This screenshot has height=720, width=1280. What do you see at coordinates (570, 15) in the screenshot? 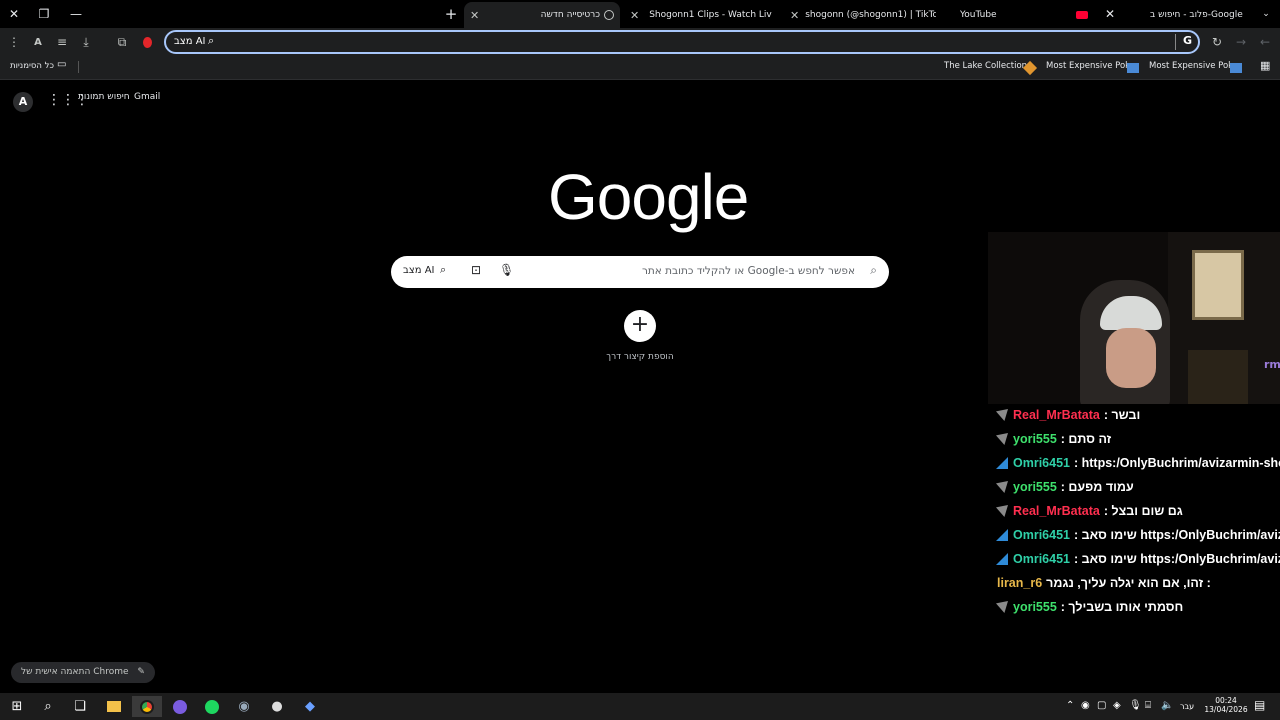
I see `tab-title: כרטיסייה חדשה` at bounding box center [570, 15].